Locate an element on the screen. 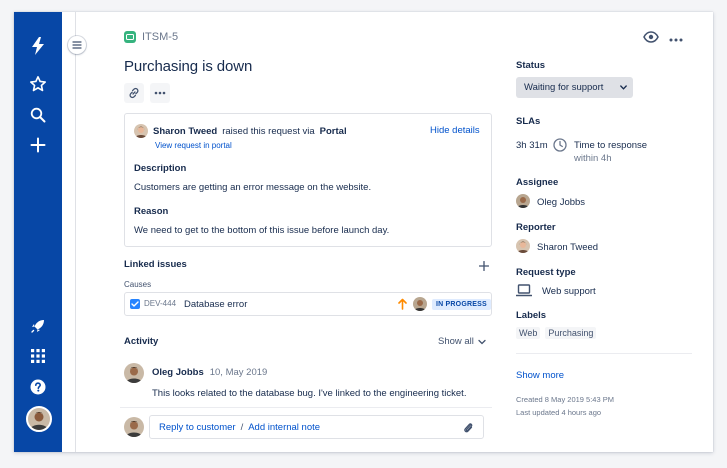 The height and width of the screenshot is (468, 727). rocket-icon is located at coordinates (38, 326).